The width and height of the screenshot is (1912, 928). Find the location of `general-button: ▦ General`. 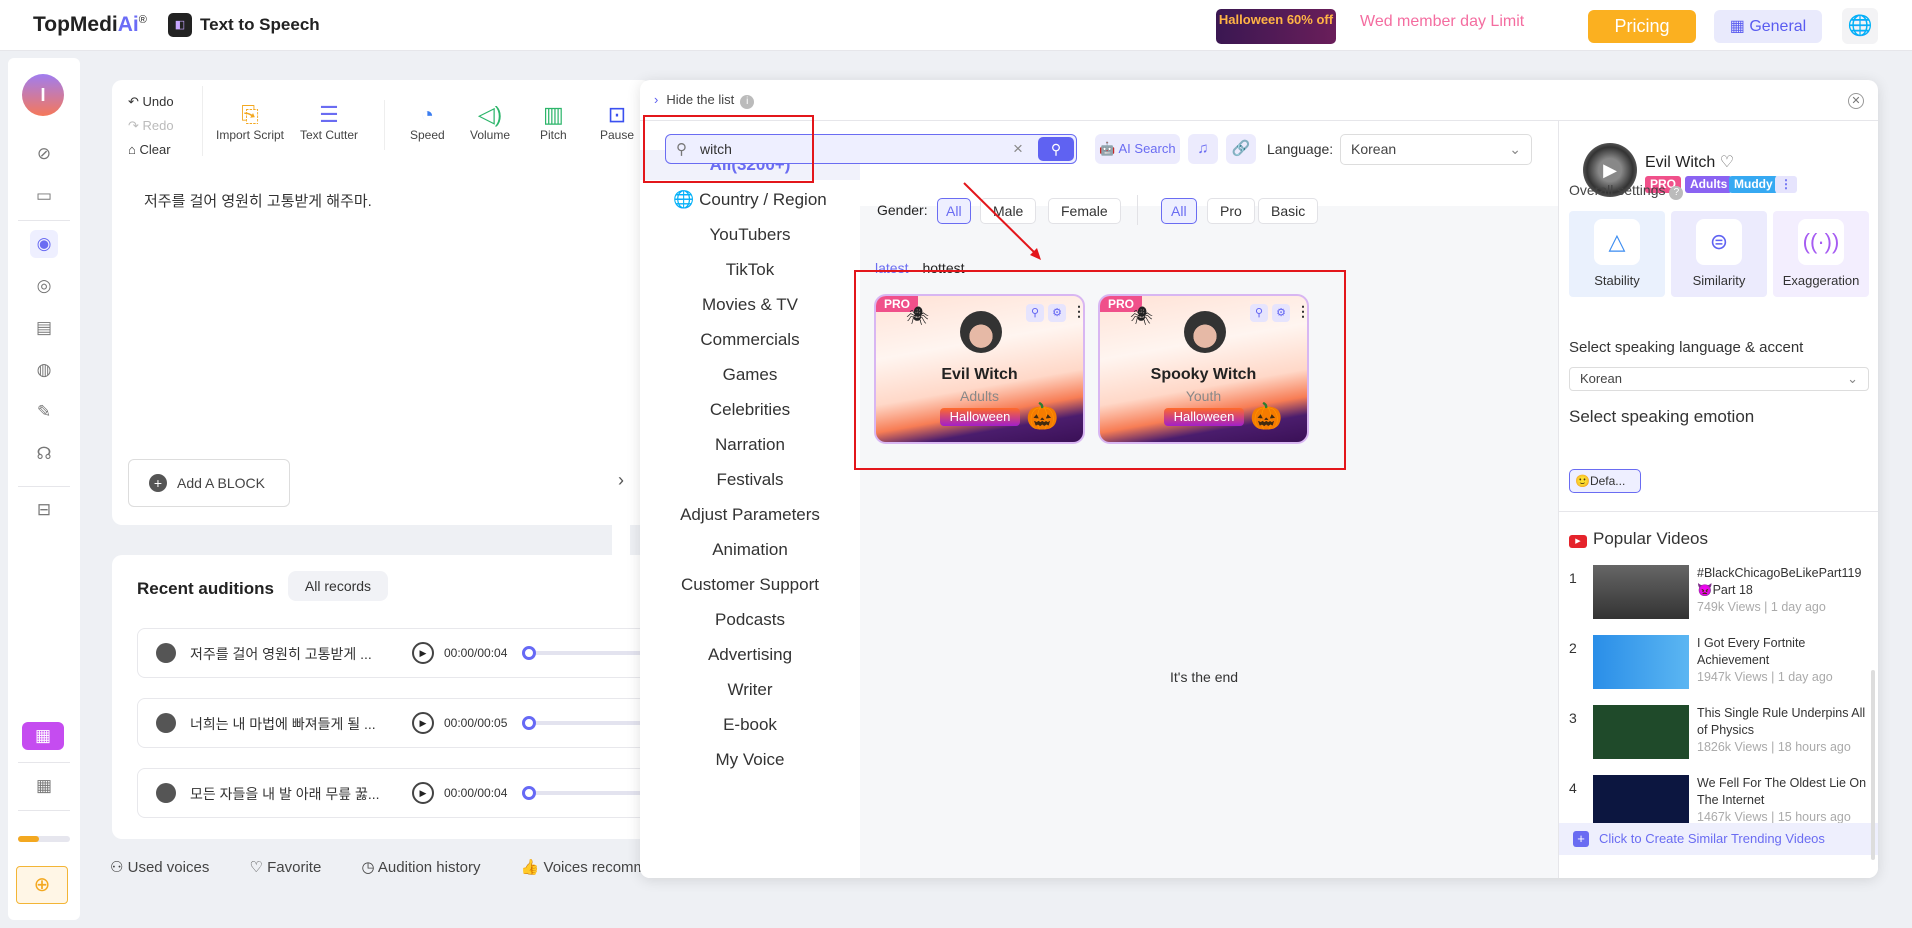

general-button: ▦ General is located at coordinates (1768, 26).